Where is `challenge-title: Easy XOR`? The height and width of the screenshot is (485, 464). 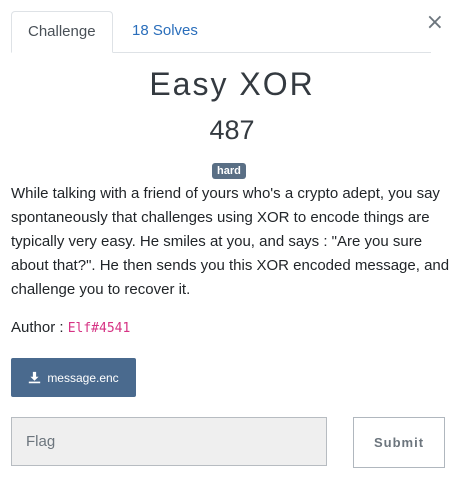
challenge-title: Easy XOR is located at coordinates (232, 84).